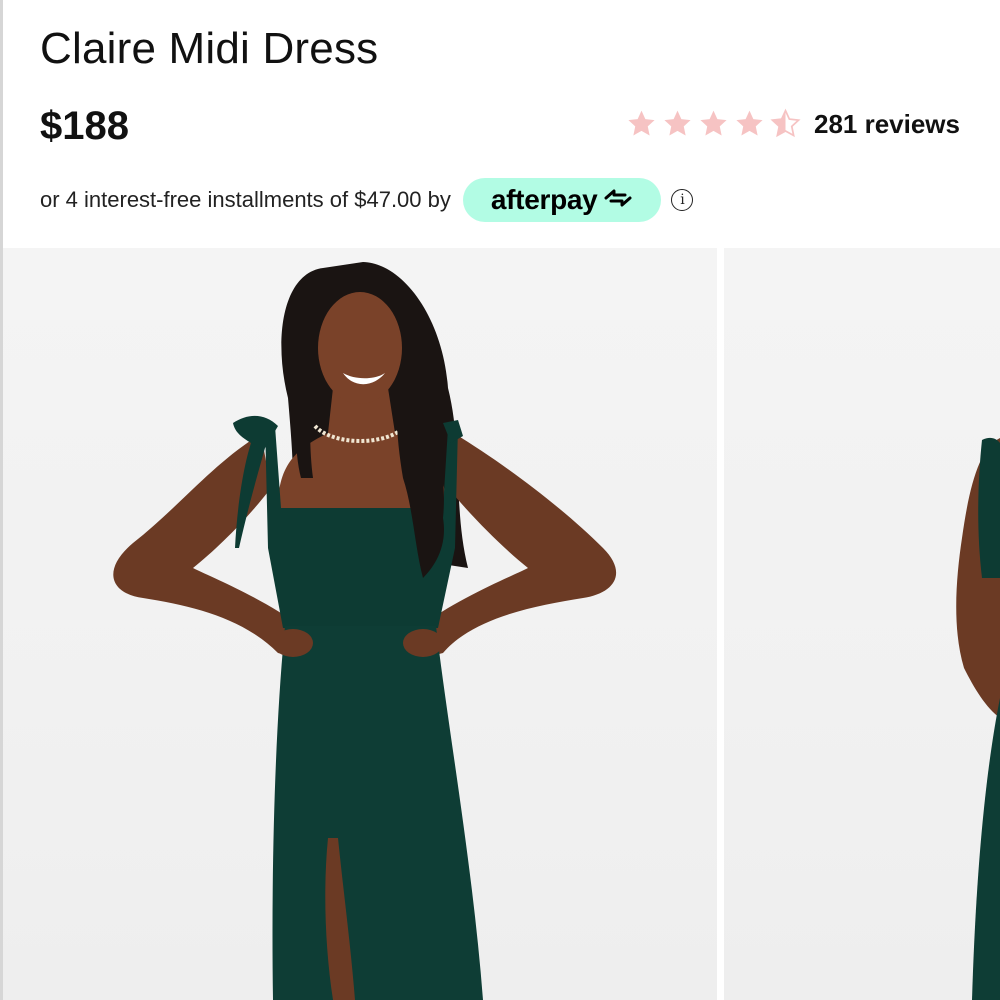 The image size is (1000, 1000). I want to click on info-icon: i, so click(682, 200).